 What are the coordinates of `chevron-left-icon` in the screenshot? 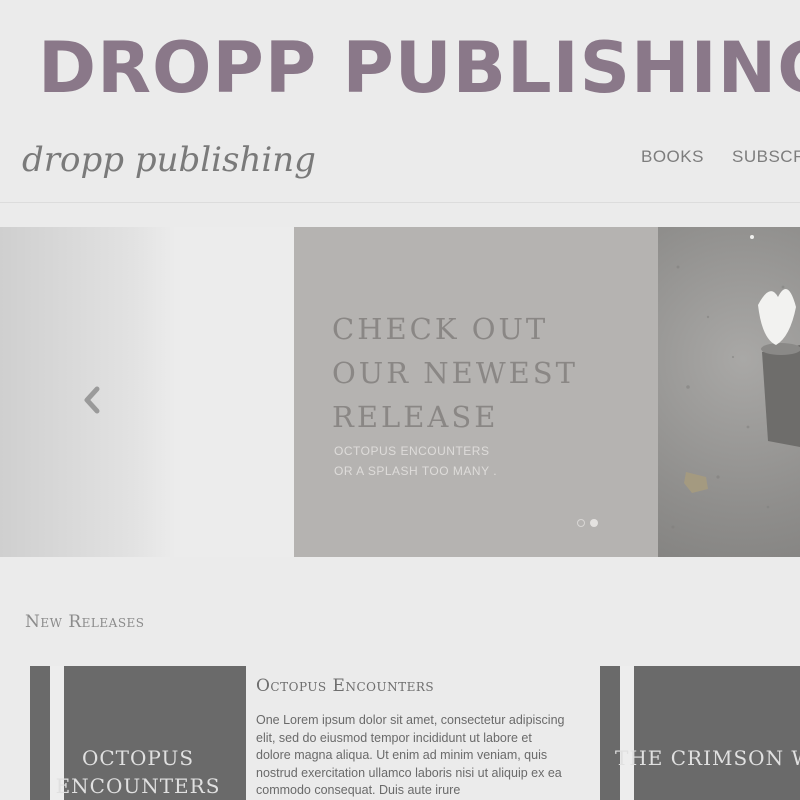 It's located at (92, 400).